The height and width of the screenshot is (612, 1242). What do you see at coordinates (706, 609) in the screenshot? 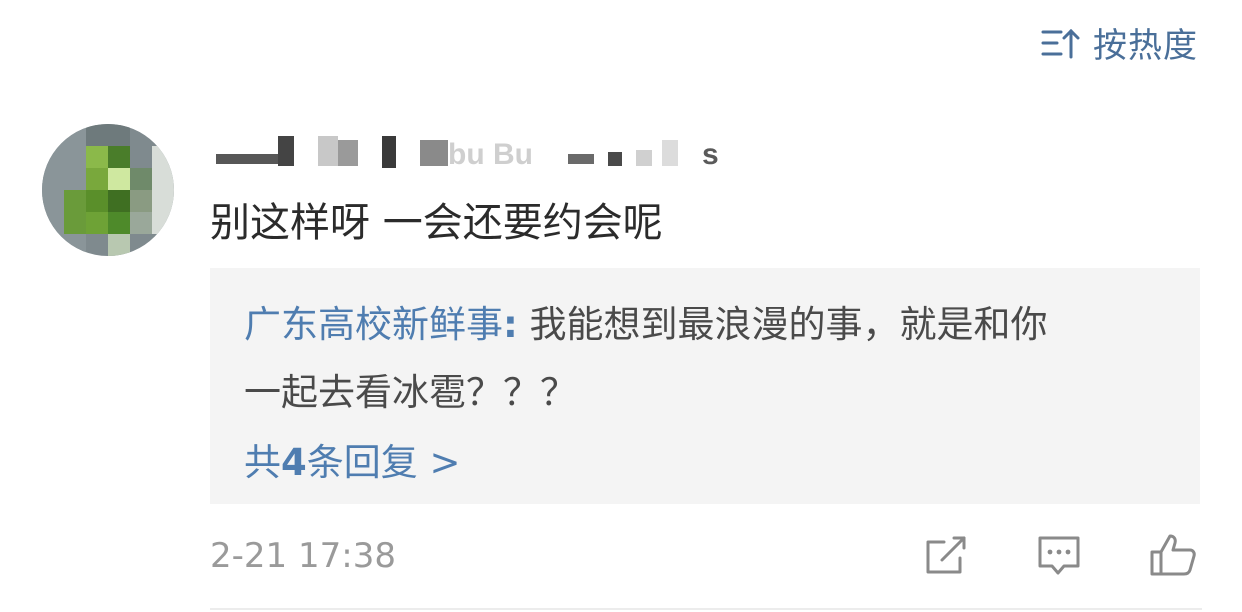
I see `bottom-divider` at bounding box center [706, 609].